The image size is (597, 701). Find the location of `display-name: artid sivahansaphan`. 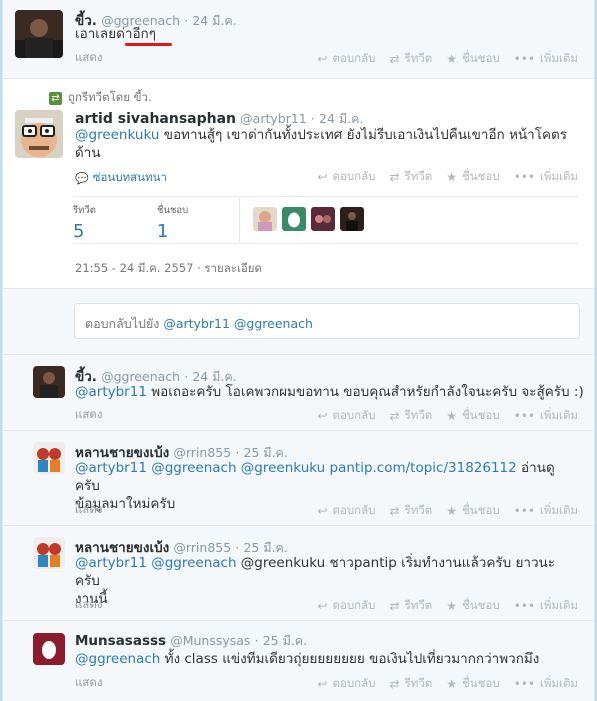

display-name: artid sivahansaphan is located at coordinates (155, 119).